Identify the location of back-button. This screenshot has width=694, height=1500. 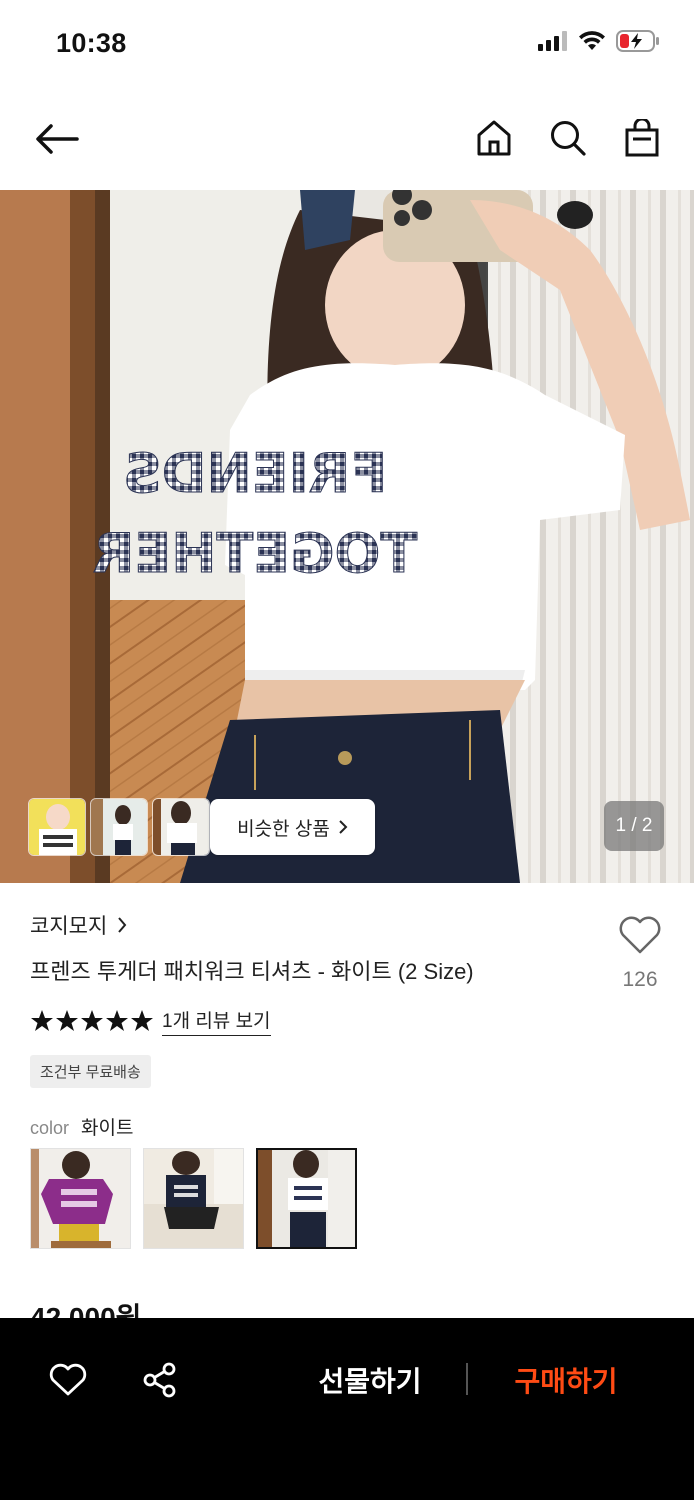
(57, 139).